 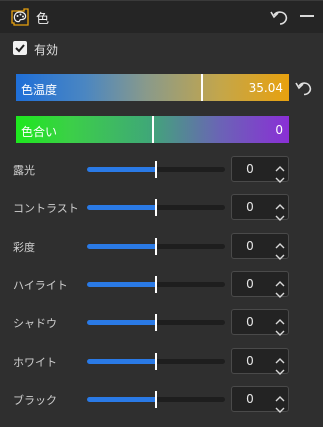 I want to click on adjustment-row-6: ブラック, so click(x=161, y=399).